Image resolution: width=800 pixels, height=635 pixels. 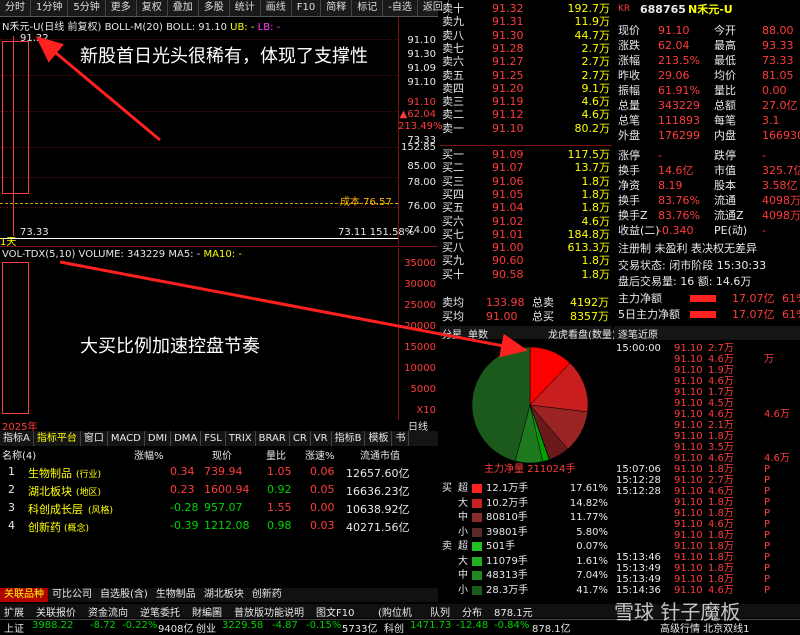 What do you see at coordinates (11, 471) in the screenshot?
I see `row-index: 1` at bounding box center [11, 471].